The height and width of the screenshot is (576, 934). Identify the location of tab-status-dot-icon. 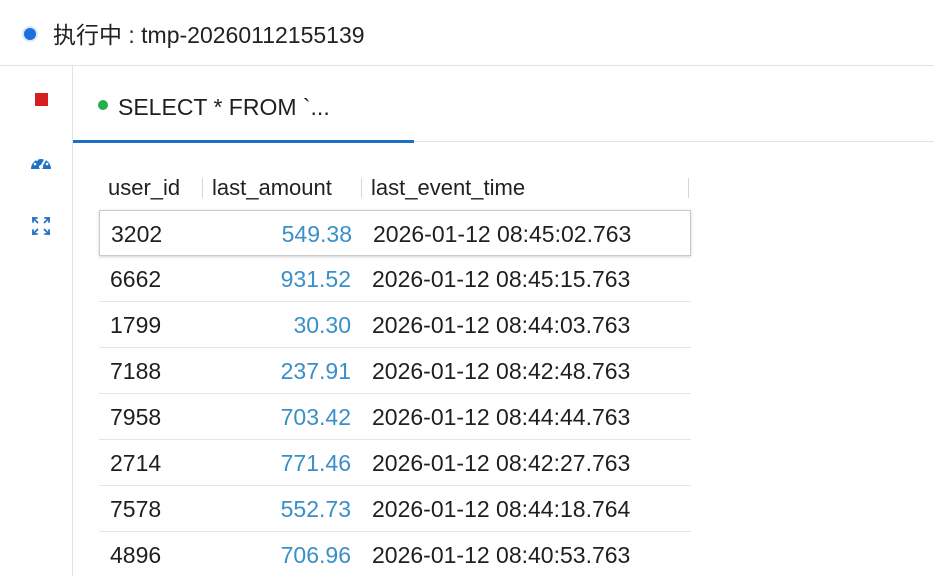
(103, 105).